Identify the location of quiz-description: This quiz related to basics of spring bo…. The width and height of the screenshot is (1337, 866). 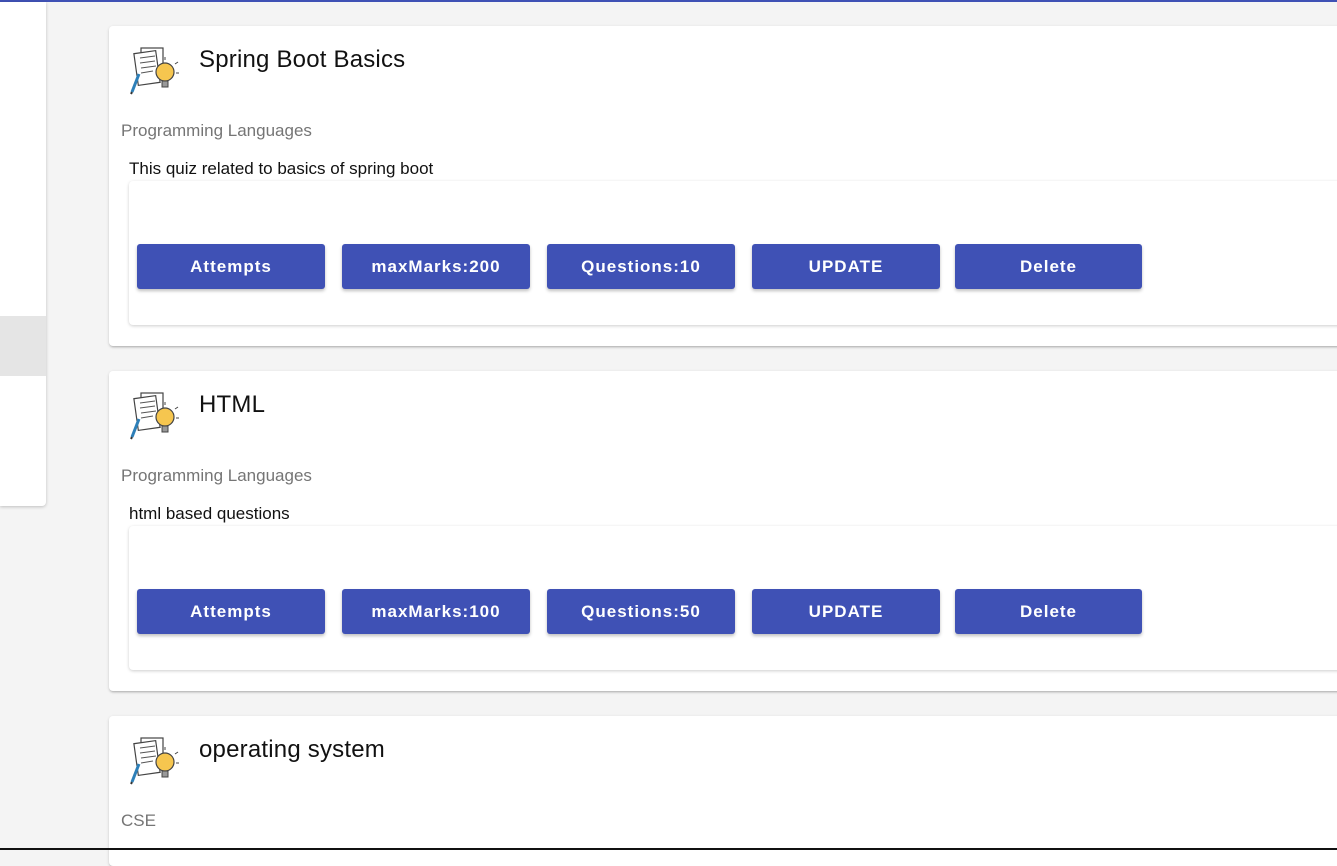
(281, 168).